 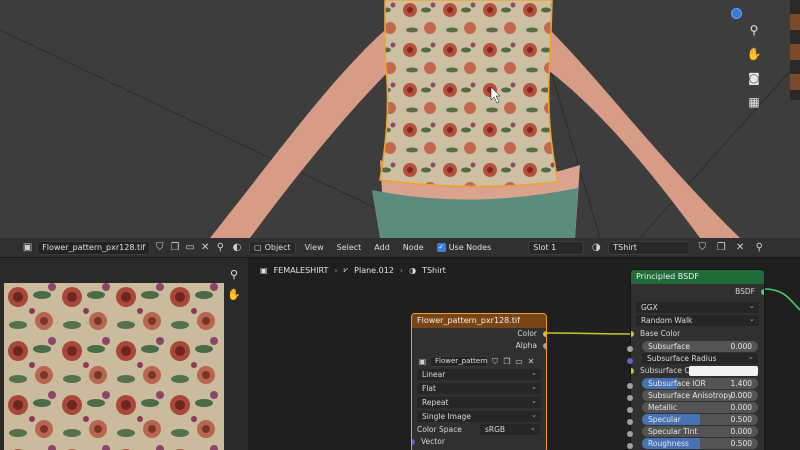 What do you see at coordinates (479, 442) in the screenshot?
I see `vector-input-row: Vector` at bounding box center [479, 442].